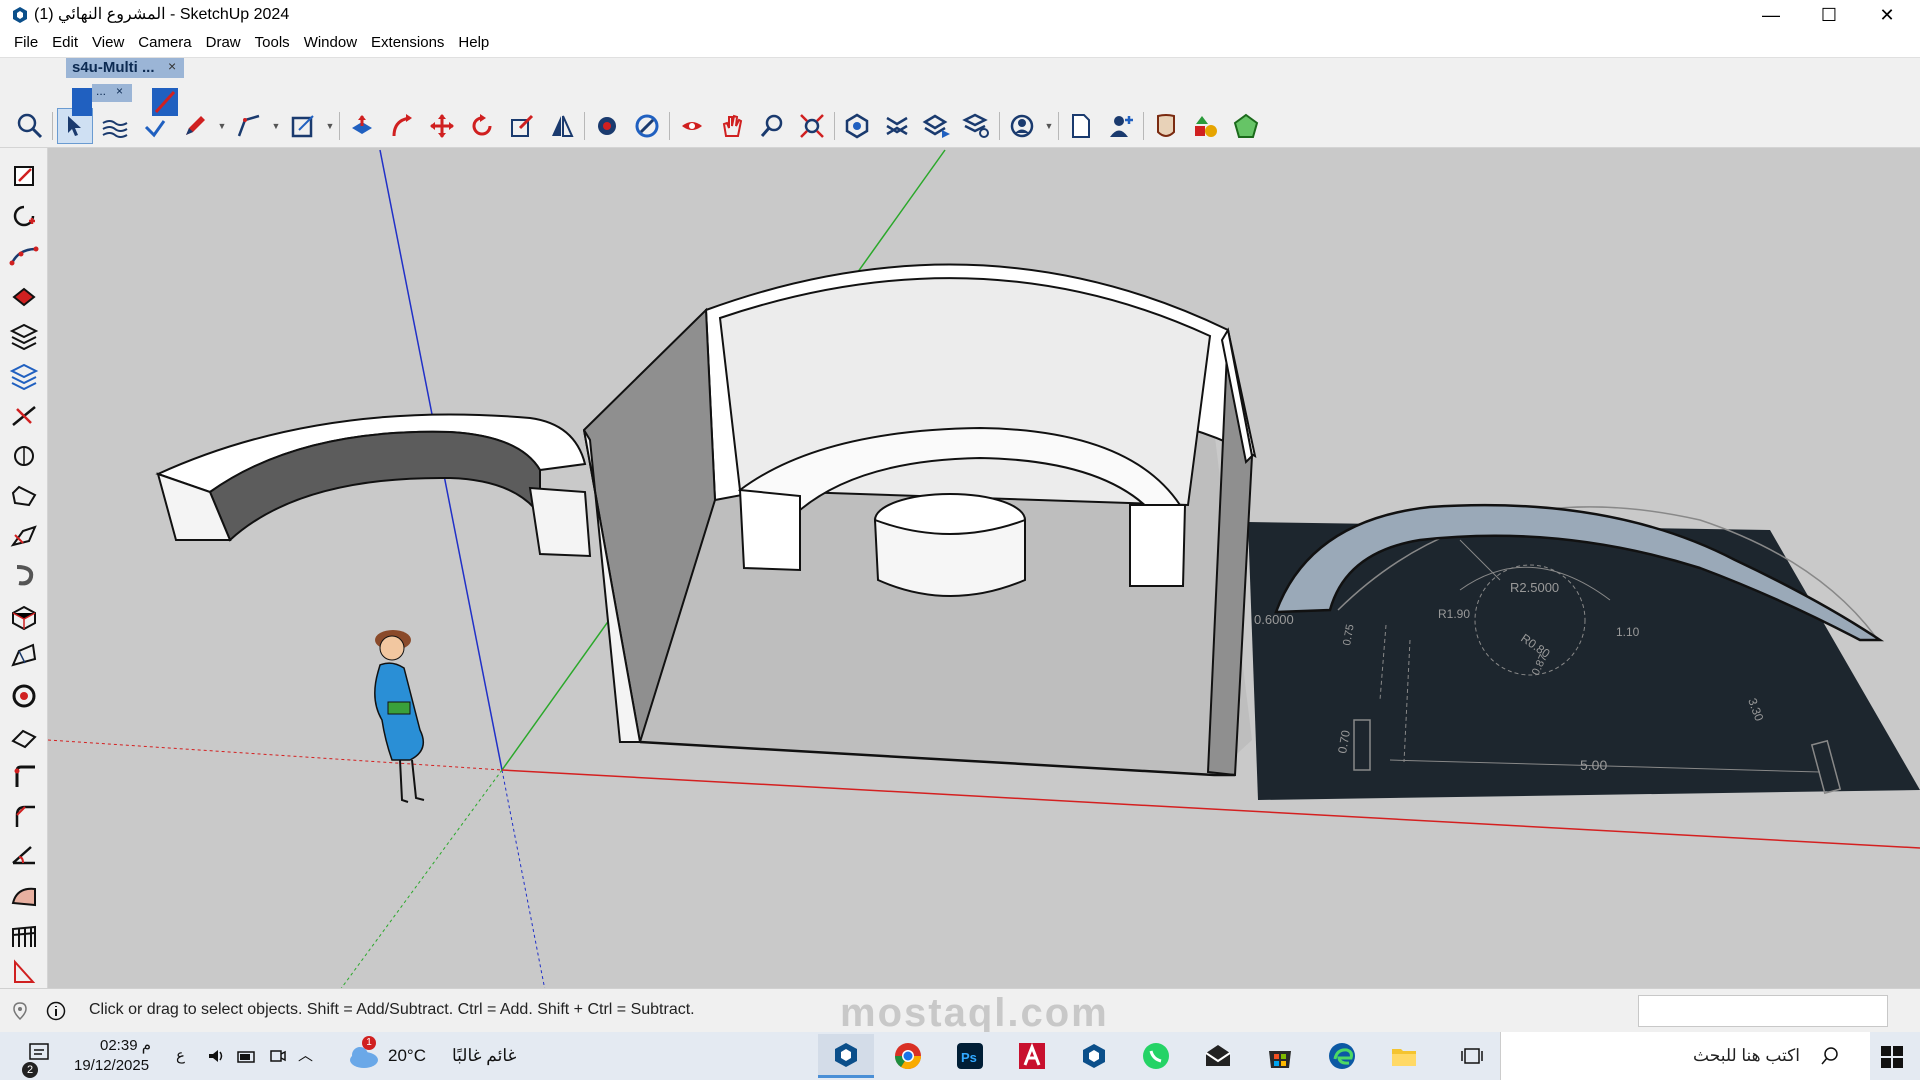 Image resolution: width=1920 pixels, height=1080 pixels. What do you see at coordinates (24, 816) in the screenshot?
I see `arc-corner-icon` at bounding box center [24, 816].